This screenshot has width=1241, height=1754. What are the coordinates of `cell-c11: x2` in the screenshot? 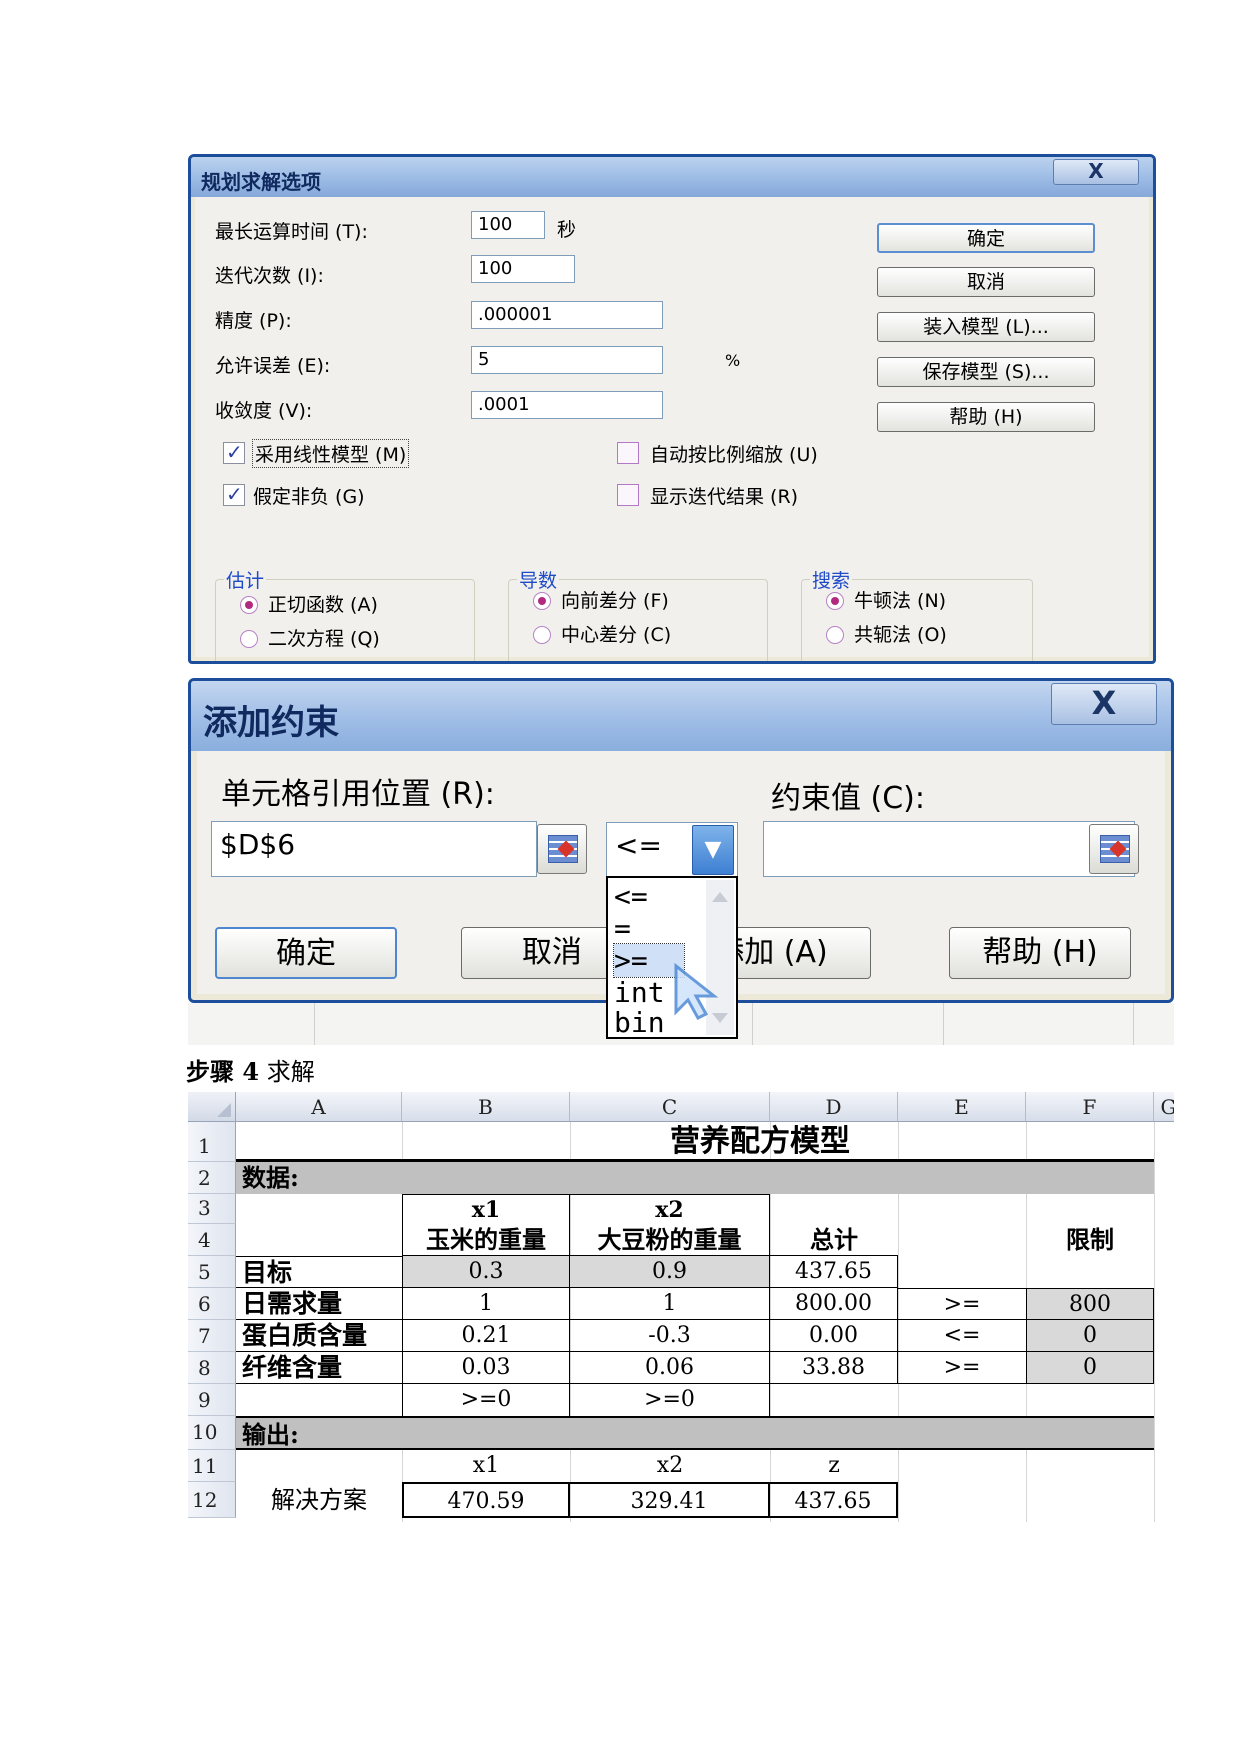 It's located at (670, 1466).